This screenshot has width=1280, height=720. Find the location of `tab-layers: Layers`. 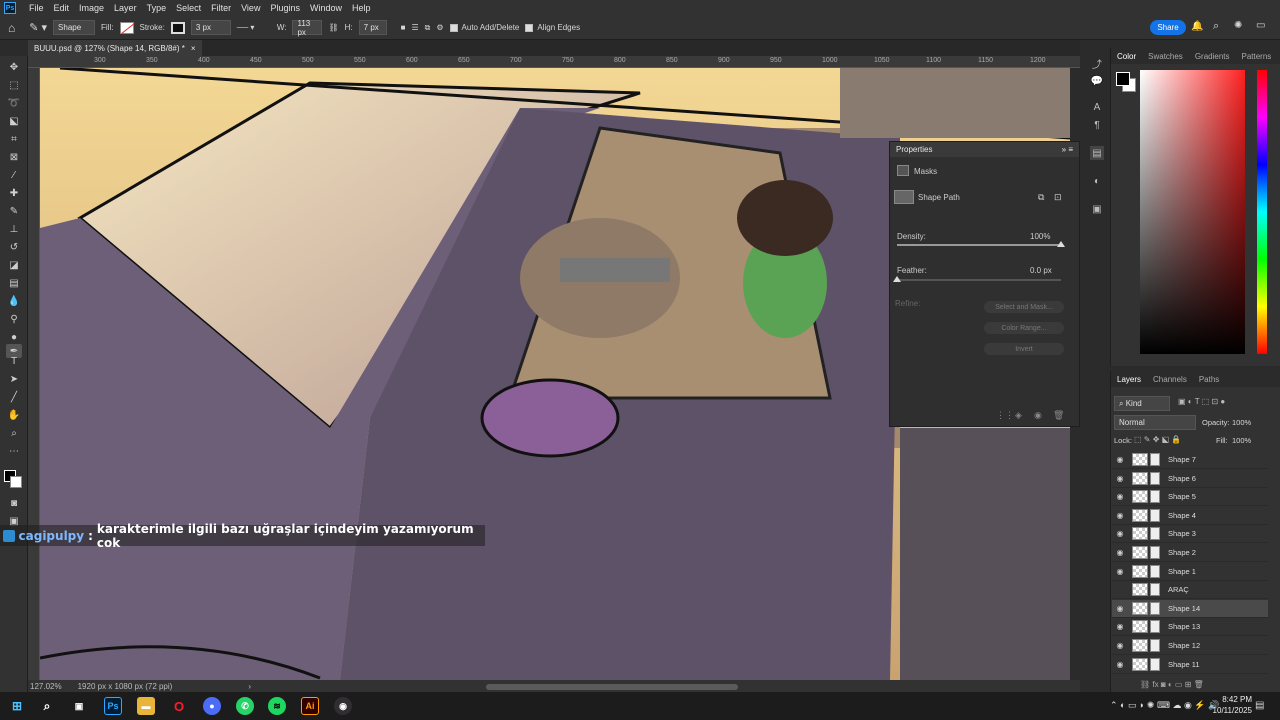

tab-layers: Layers is located at coordinates (1129, 379).